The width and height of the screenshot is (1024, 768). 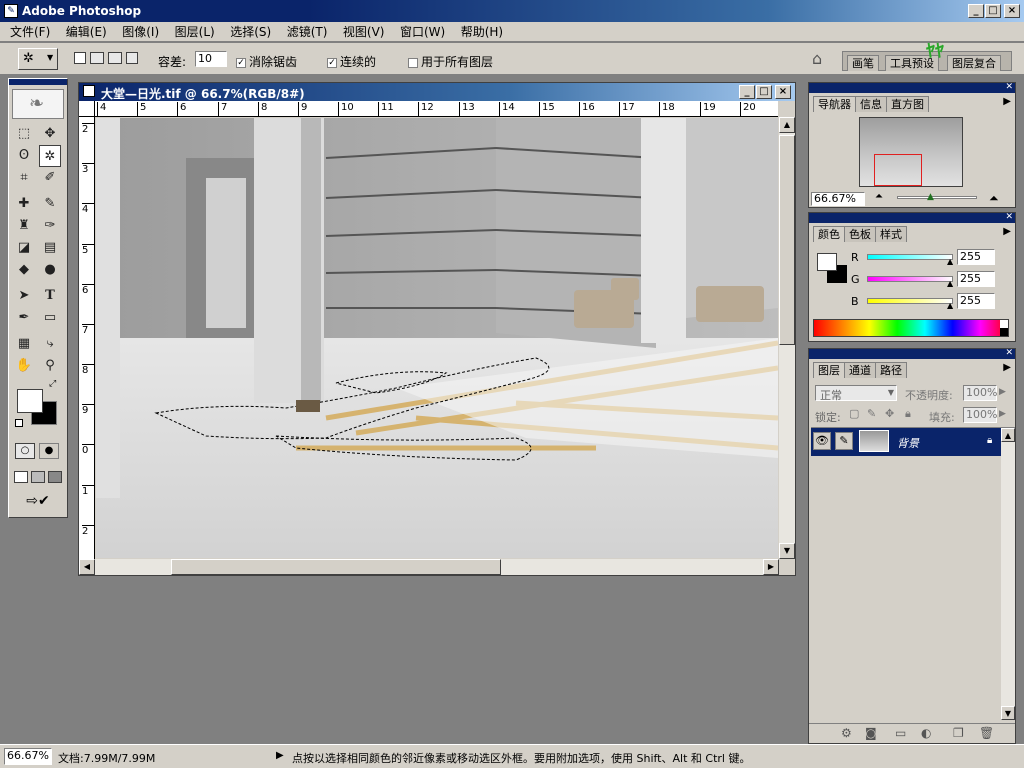 I want to click on tab-brushes: 画笔, so click(x=863, y=63).